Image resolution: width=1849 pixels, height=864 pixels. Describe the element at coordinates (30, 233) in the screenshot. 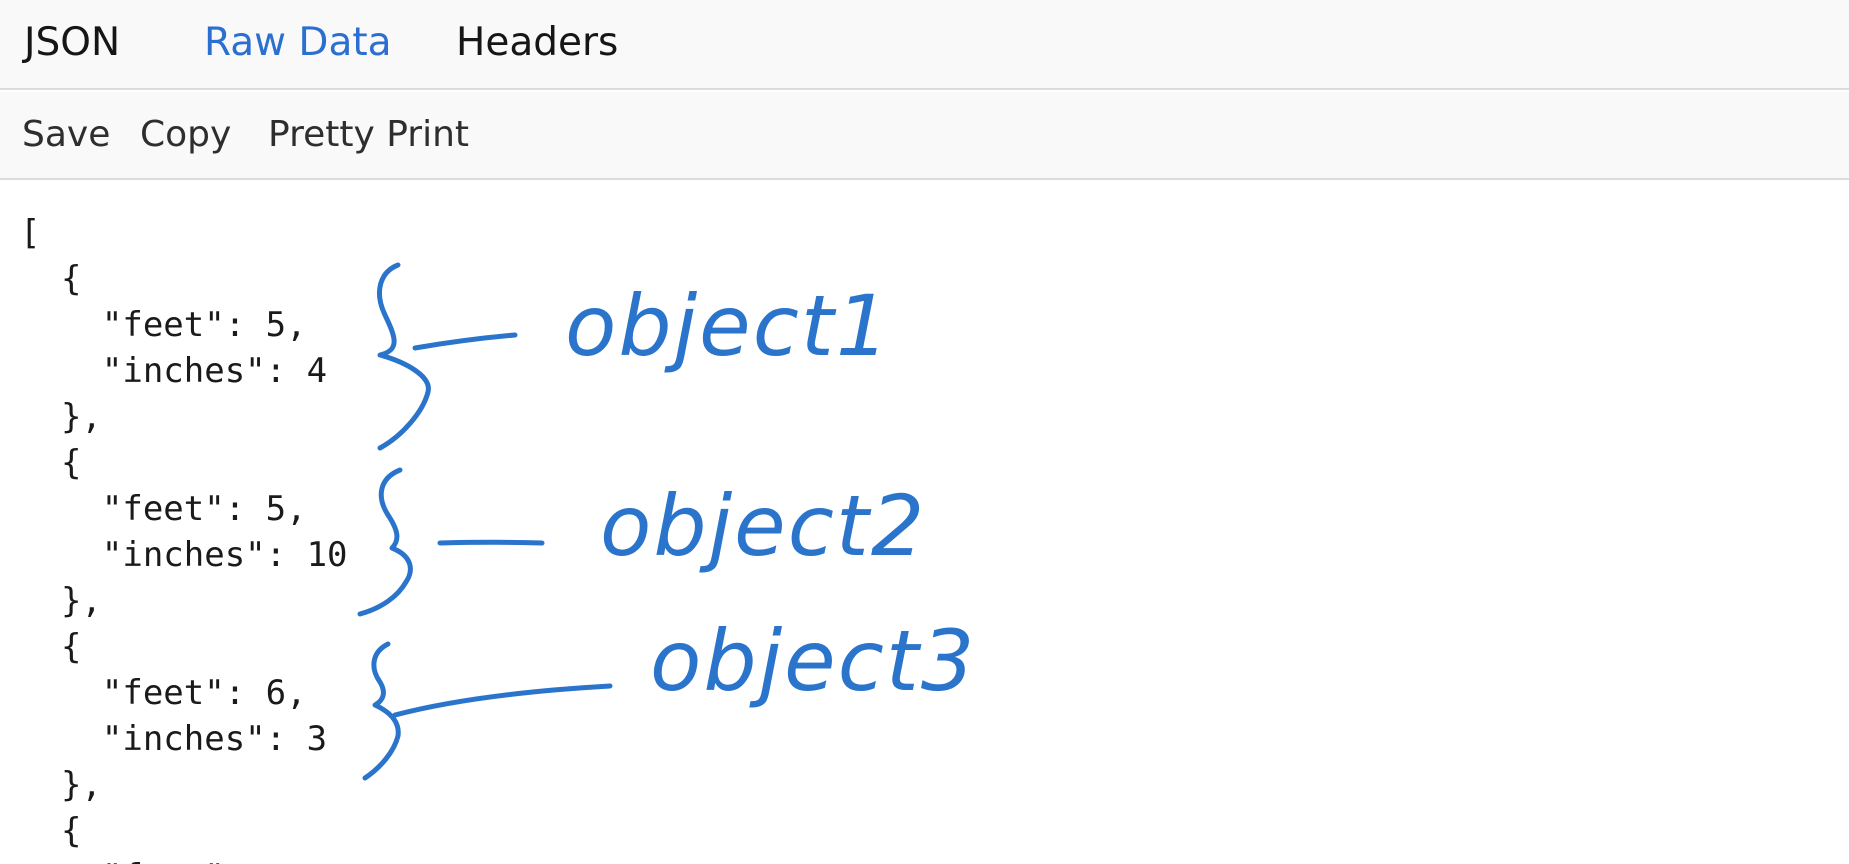

I see `code-line: [` at that location.